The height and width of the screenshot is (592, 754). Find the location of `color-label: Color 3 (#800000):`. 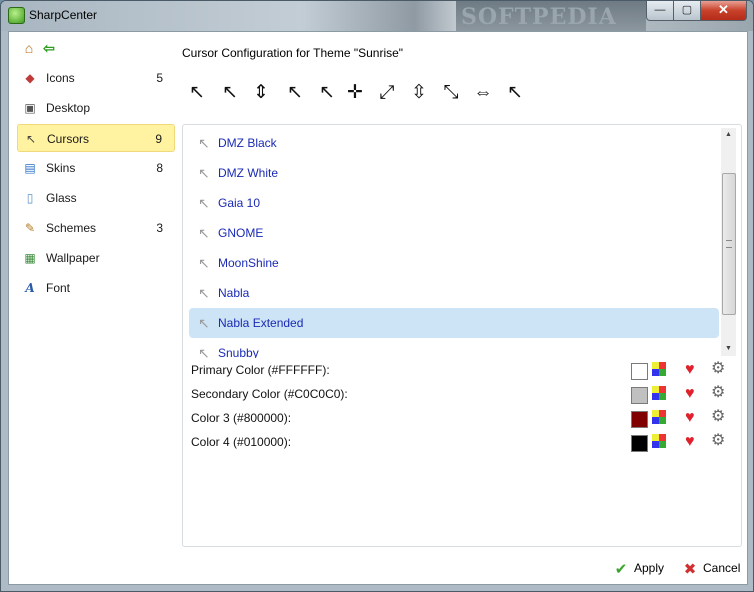

color-label: Color 3 (#800000): is located at coordinates (241, 418).